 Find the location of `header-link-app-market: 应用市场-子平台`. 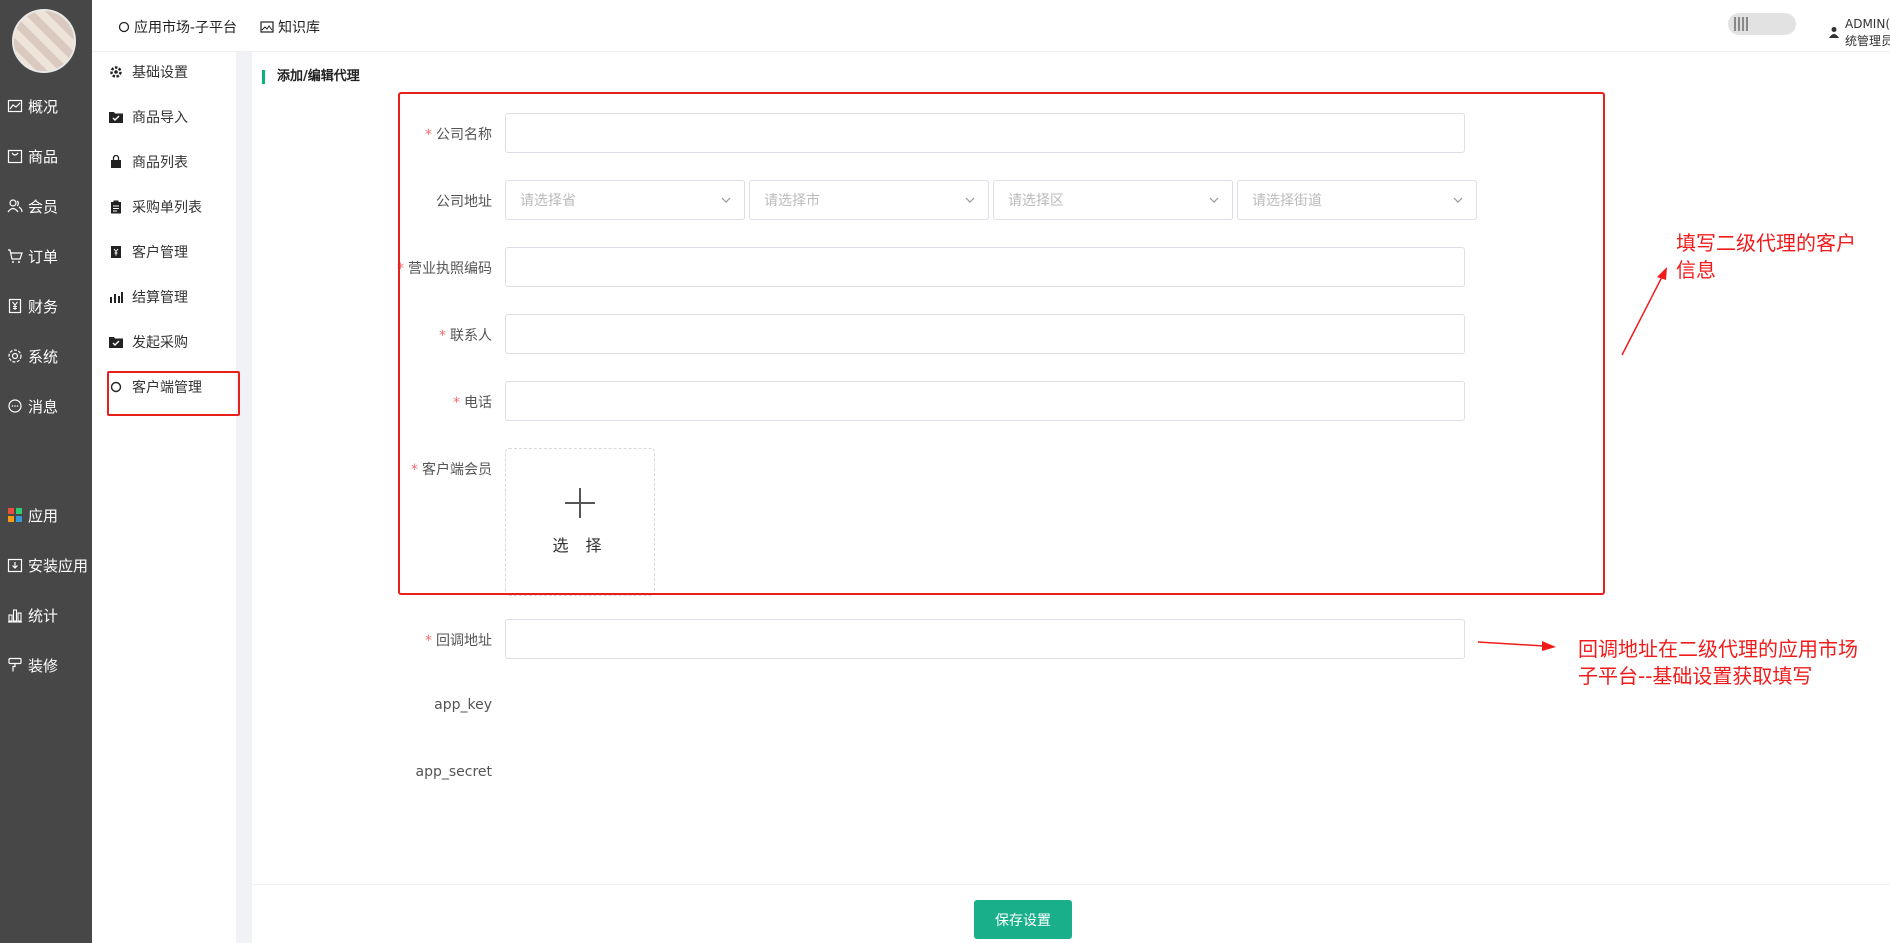

header-link-app-market: 应用市场-子平台 is located at coordinates (177, 27).